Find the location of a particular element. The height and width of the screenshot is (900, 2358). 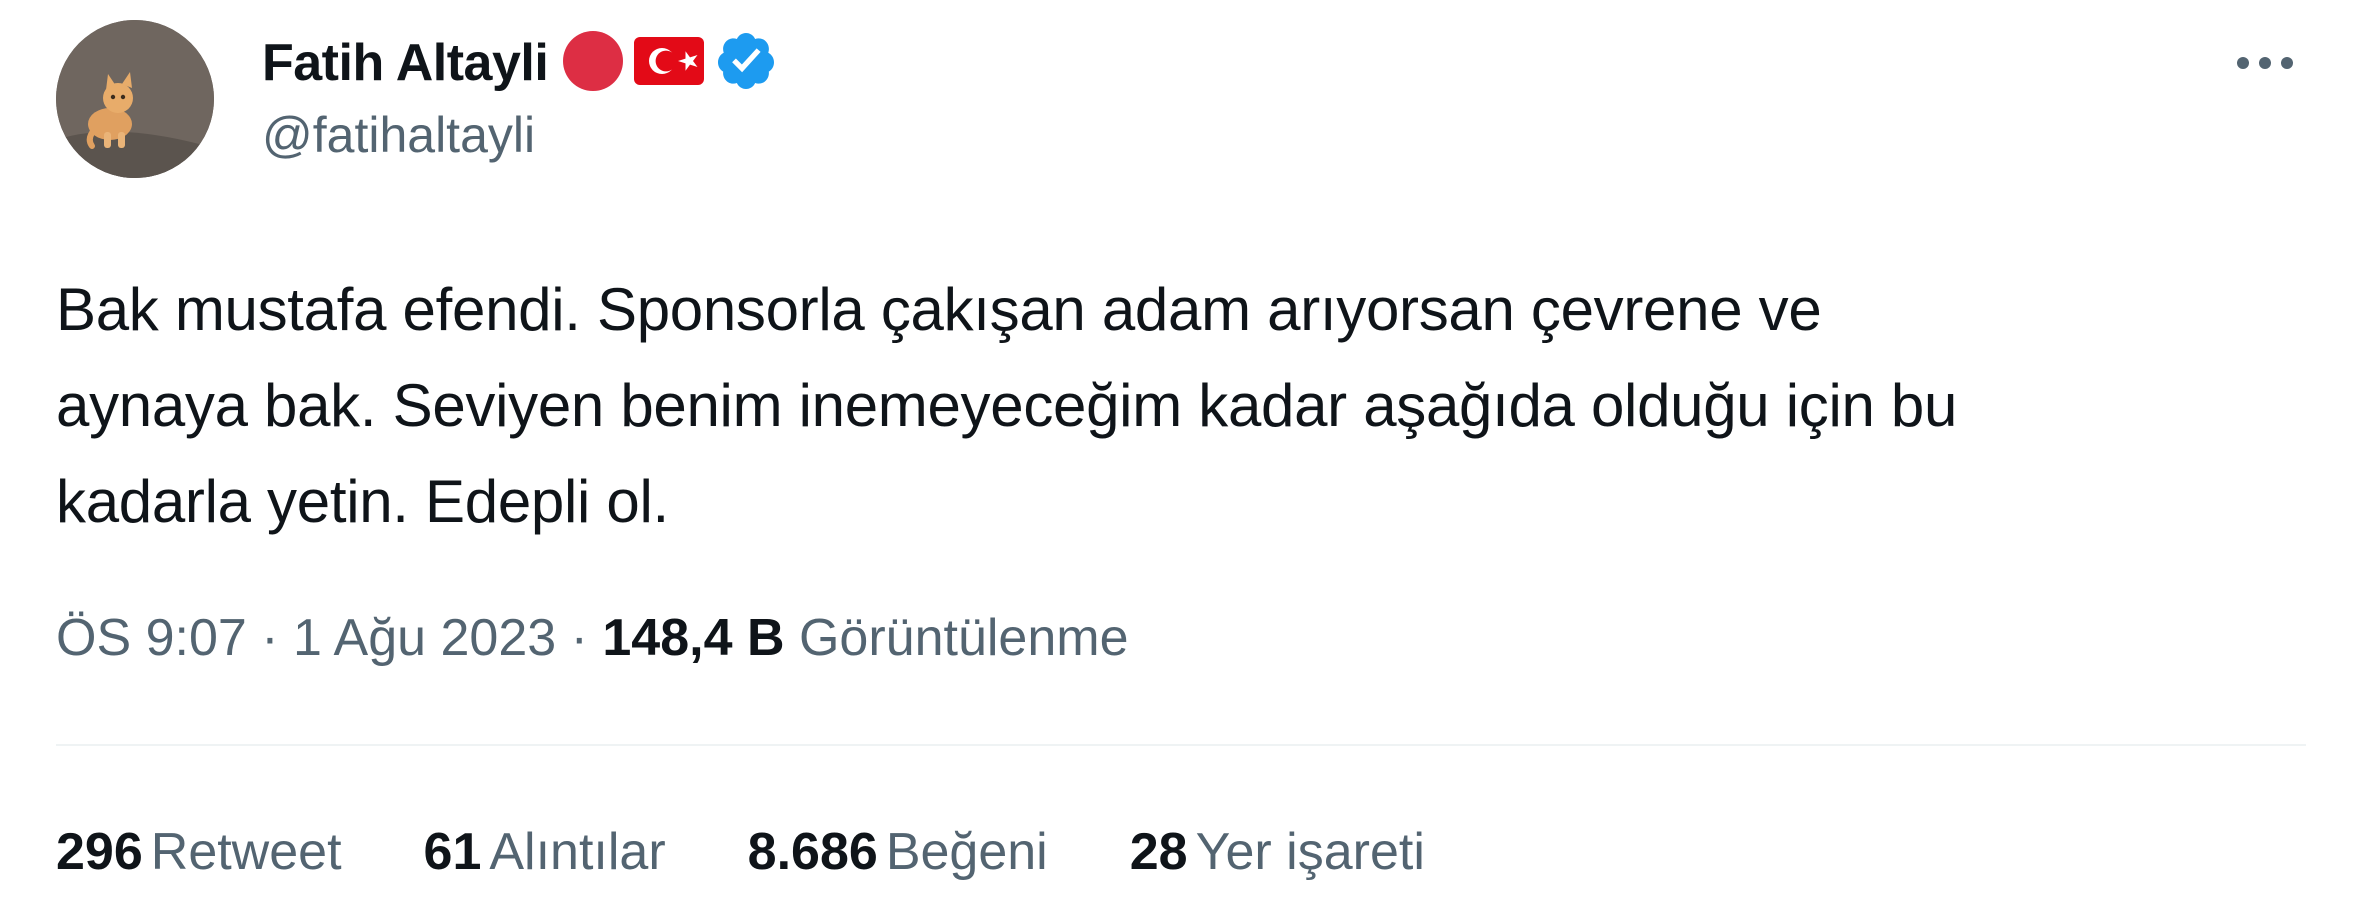

stat-count: 61 is located at coordinates (452, 852).